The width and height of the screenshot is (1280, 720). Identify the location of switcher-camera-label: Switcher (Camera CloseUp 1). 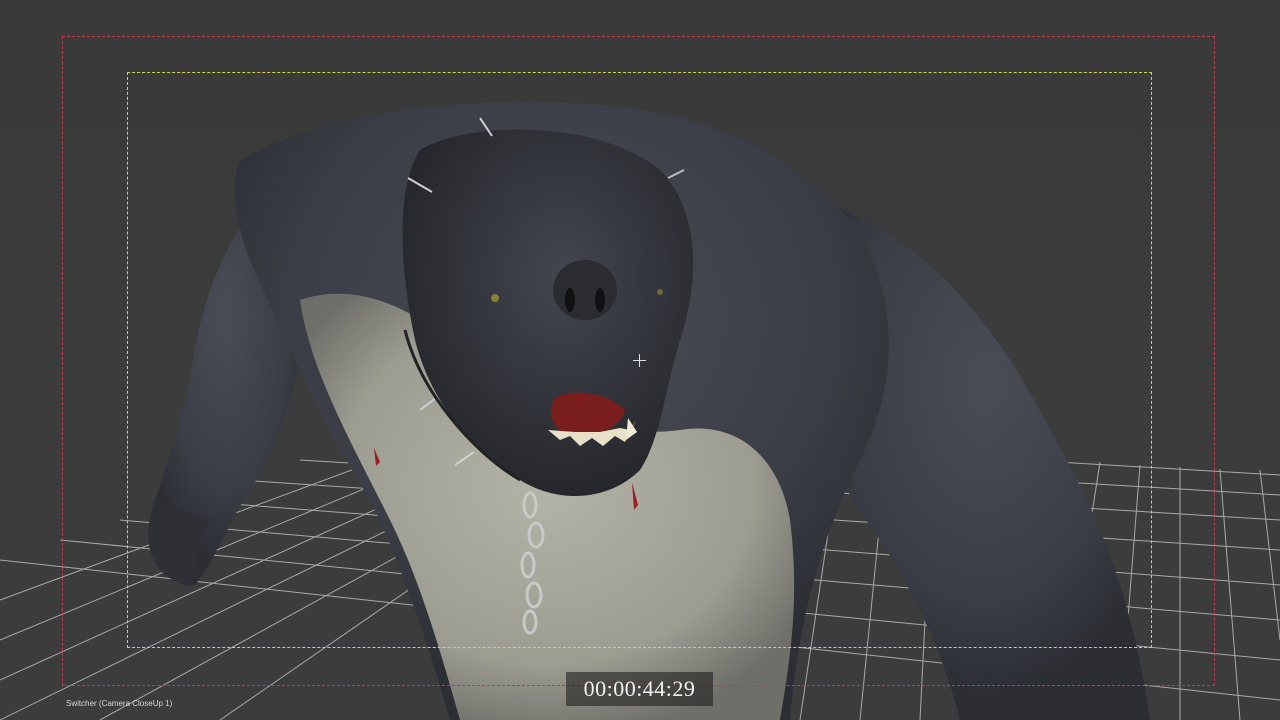
(119, 703).